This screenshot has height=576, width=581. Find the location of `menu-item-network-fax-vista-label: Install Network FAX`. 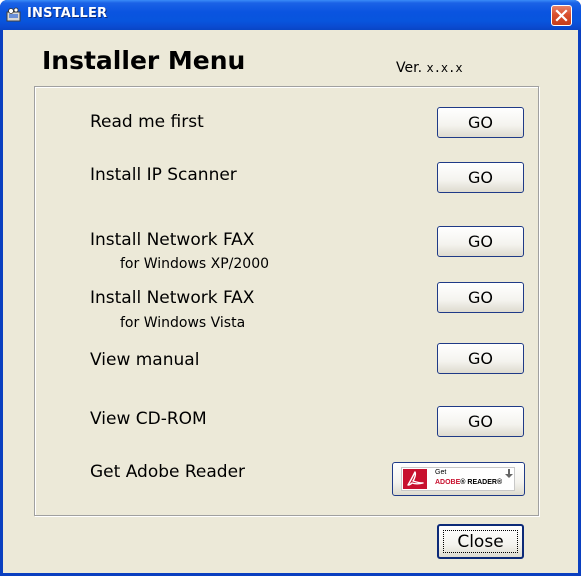

menu-item-network-fax-vista-label: Install Network FAX is located at coordinates (172, 298).